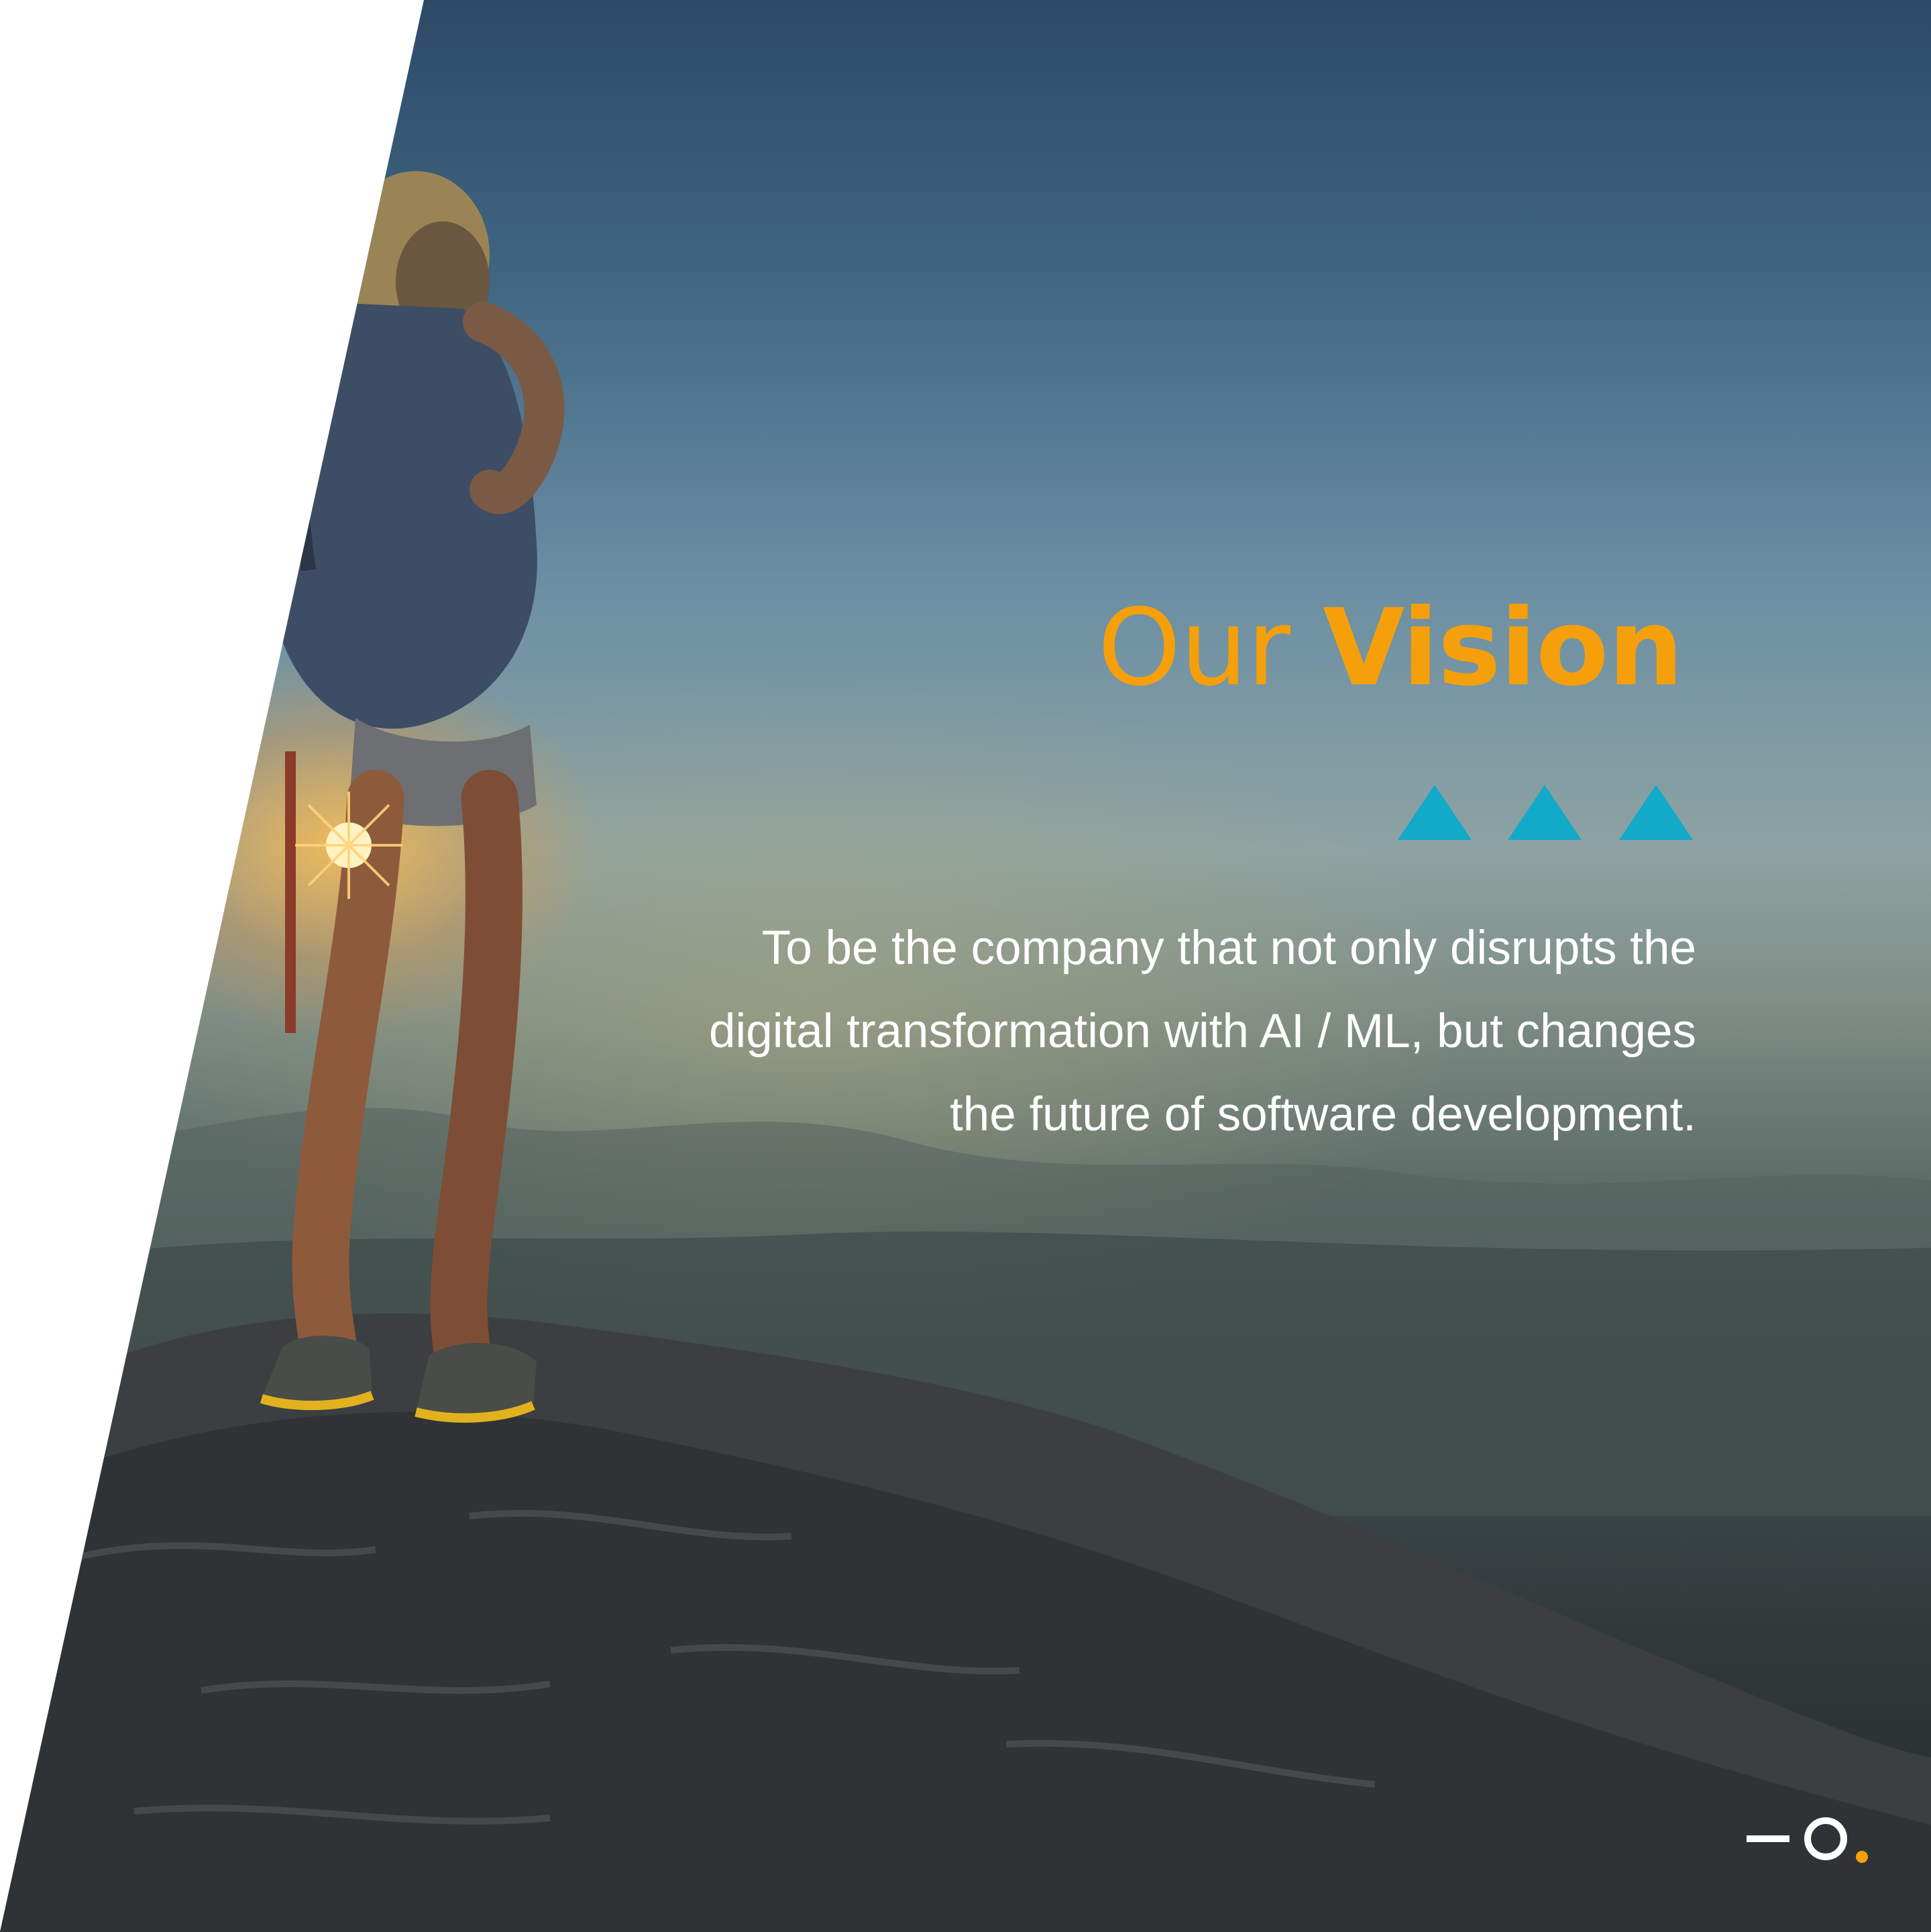 This screenshot has height=1932, width=1931. What do you see at coordinates (1807, 1840) in the screenshot?
I see `dash-circle-dot-logo` at bounding box center [1807, 1840].